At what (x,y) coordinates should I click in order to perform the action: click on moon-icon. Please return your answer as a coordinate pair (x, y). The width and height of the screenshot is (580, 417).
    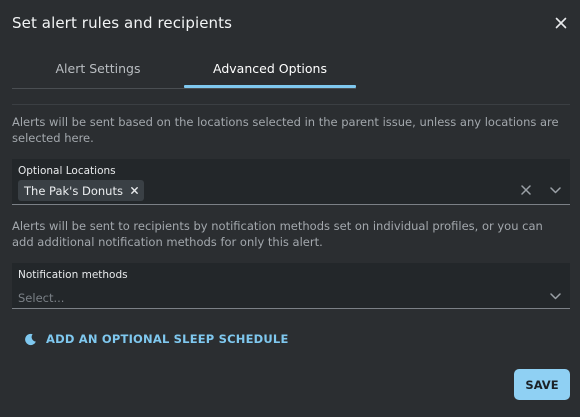
    Looking at the image, I should click on (30, 339).